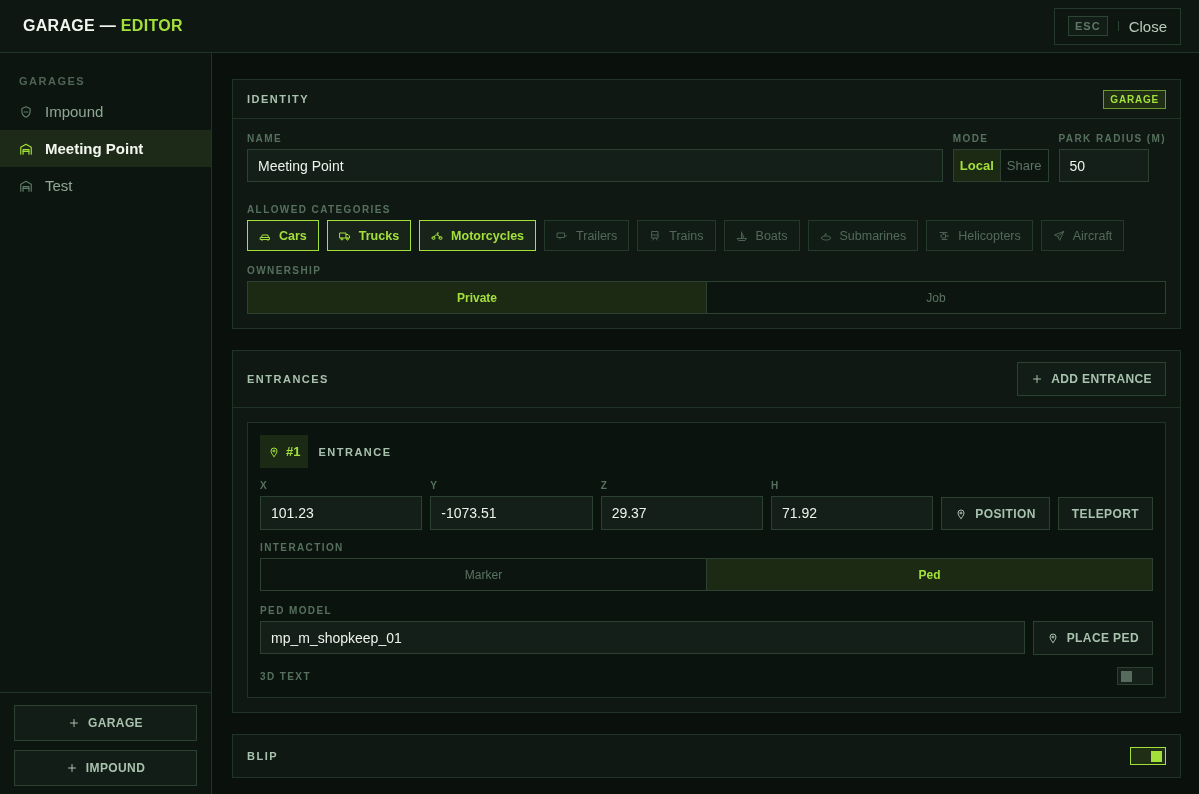  What do you see at coordinates (283, 235) in the screenshot?
I see `category-chip: Cars` at bounding box center [283, 235].